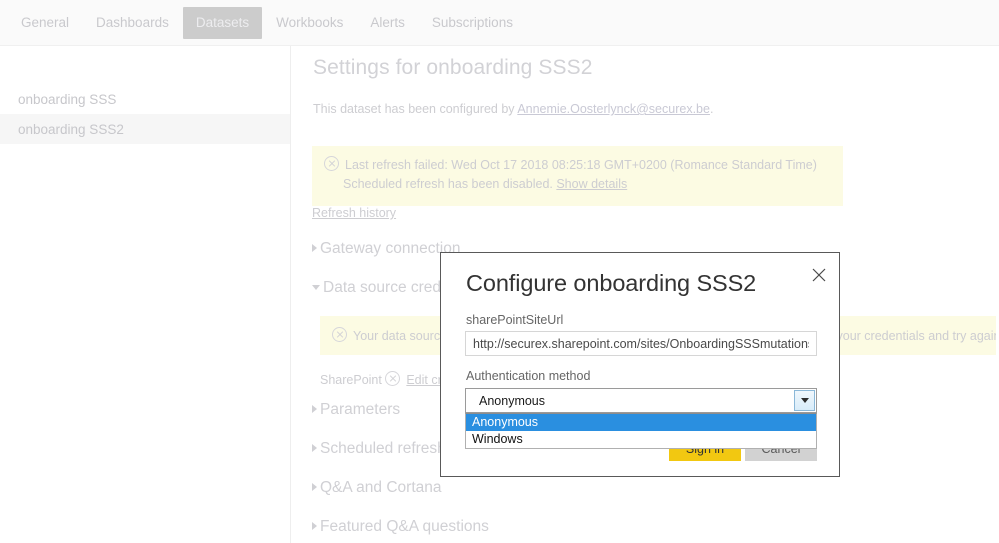  I want to click on page-title: Settings for onboarding SSS2, so click(453, 67).